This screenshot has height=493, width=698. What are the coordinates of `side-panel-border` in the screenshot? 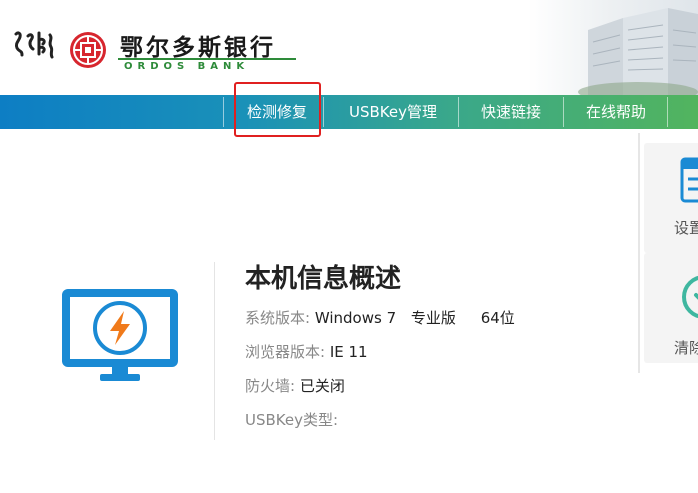 It's located at (639, 253).